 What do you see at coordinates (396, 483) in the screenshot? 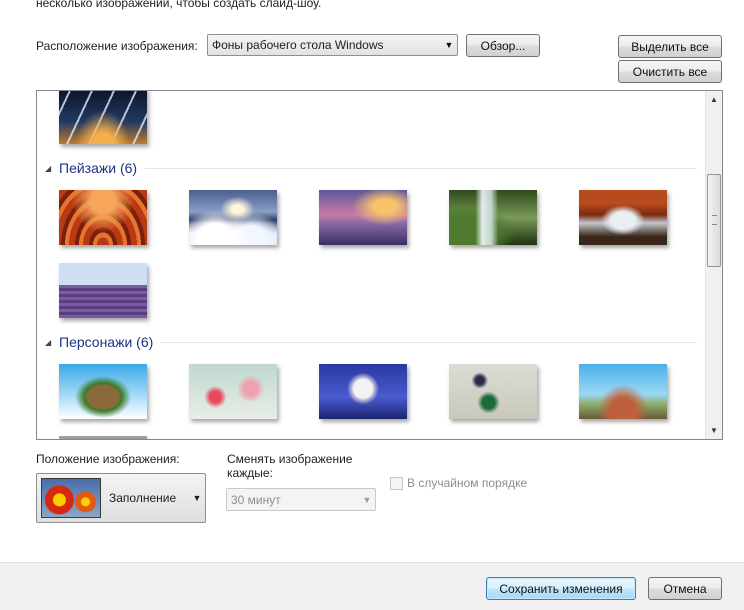
I see `shuffle-checkbox` at bounding box center [396, 483].